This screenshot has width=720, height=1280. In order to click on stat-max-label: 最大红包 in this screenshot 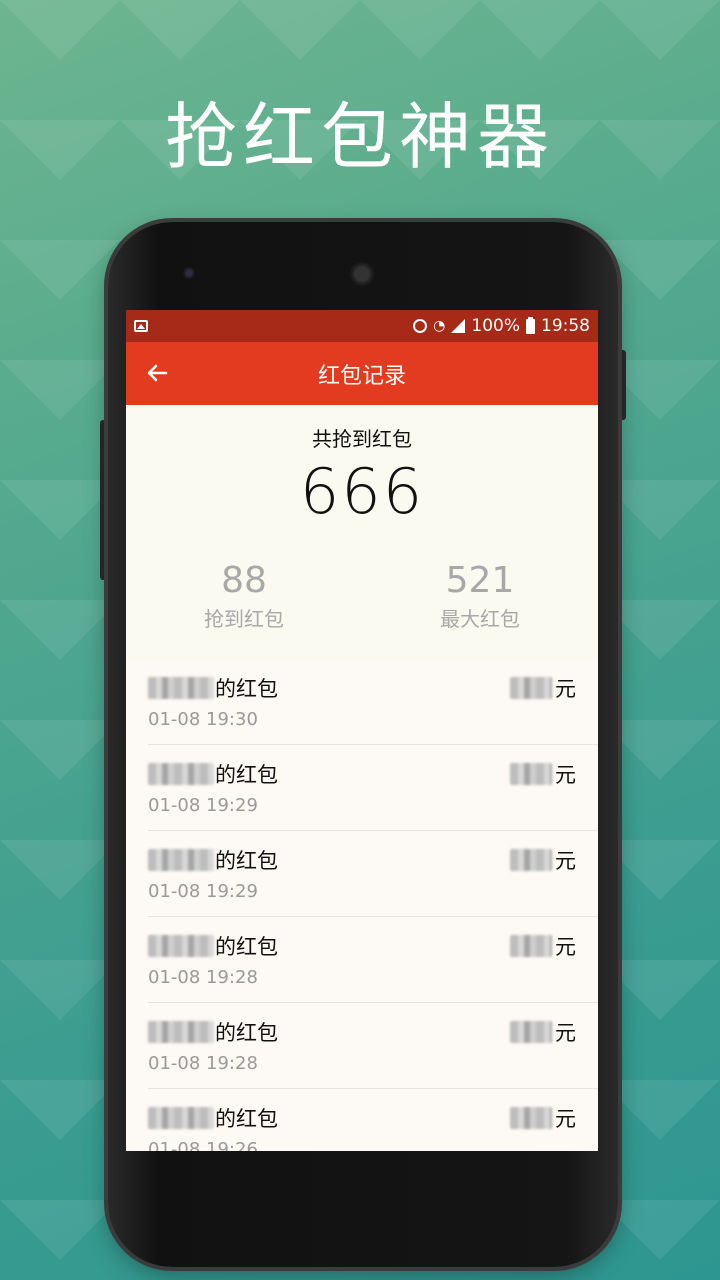, I will do `click(480, 619)`.